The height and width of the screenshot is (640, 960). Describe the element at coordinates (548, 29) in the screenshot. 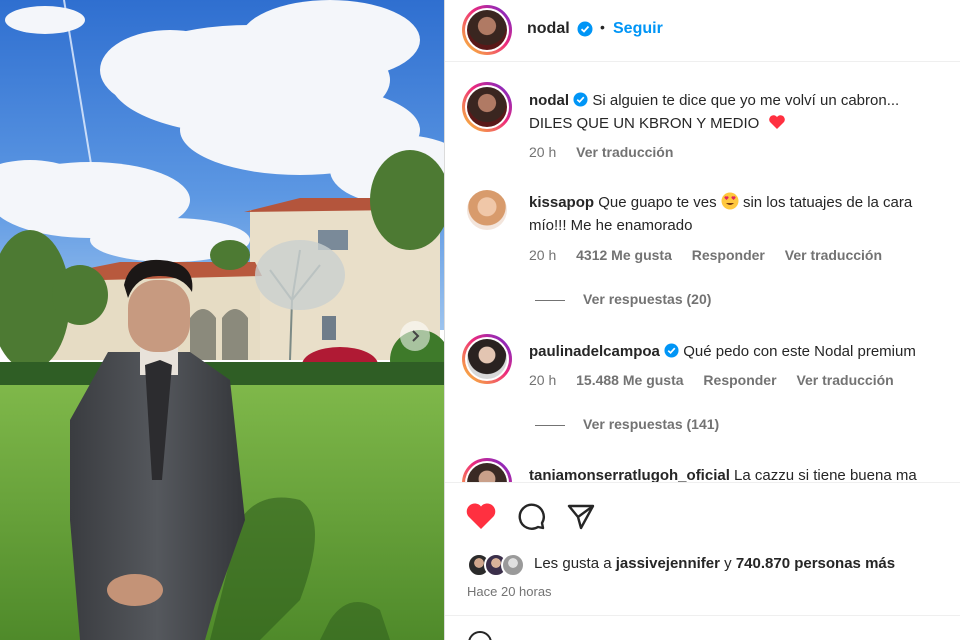

I see `author-username: nodal` at that location.